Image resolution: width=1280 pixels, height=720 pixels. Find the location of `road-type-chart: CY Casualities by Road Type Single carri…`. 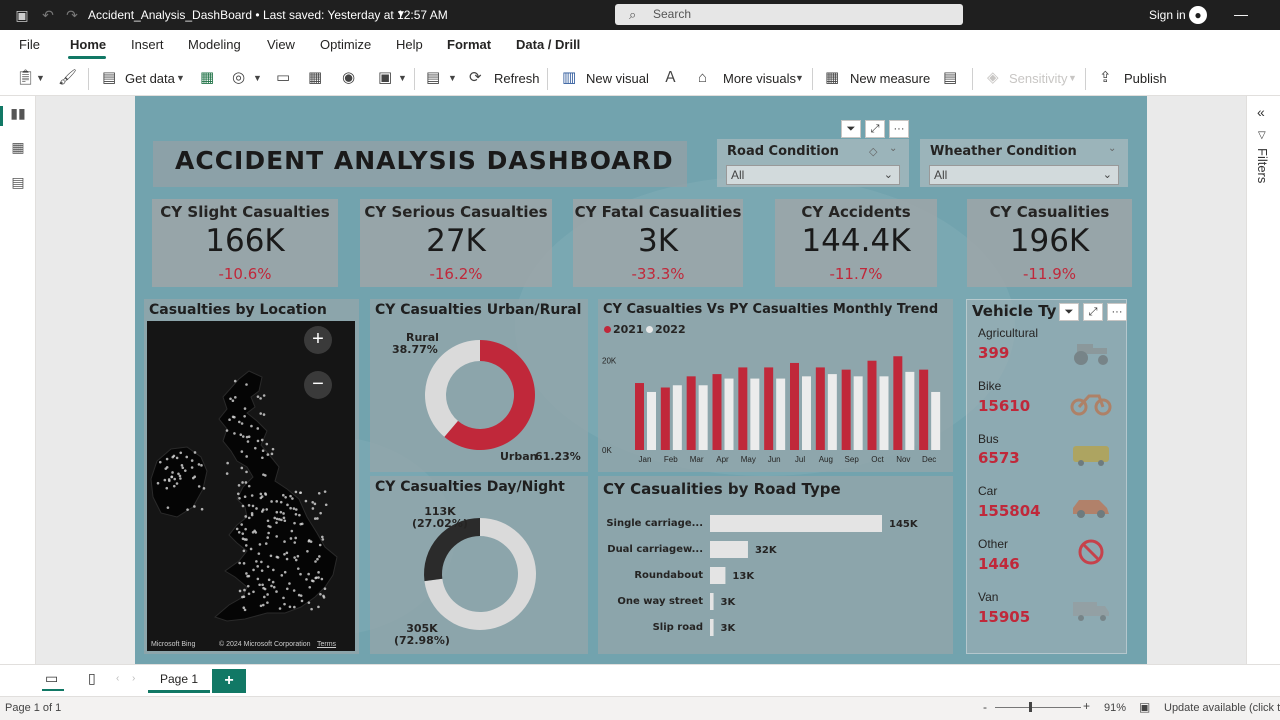

road-type-chart: CY Casualities by Road Type Single carri… is located at coordinates (775, 565).